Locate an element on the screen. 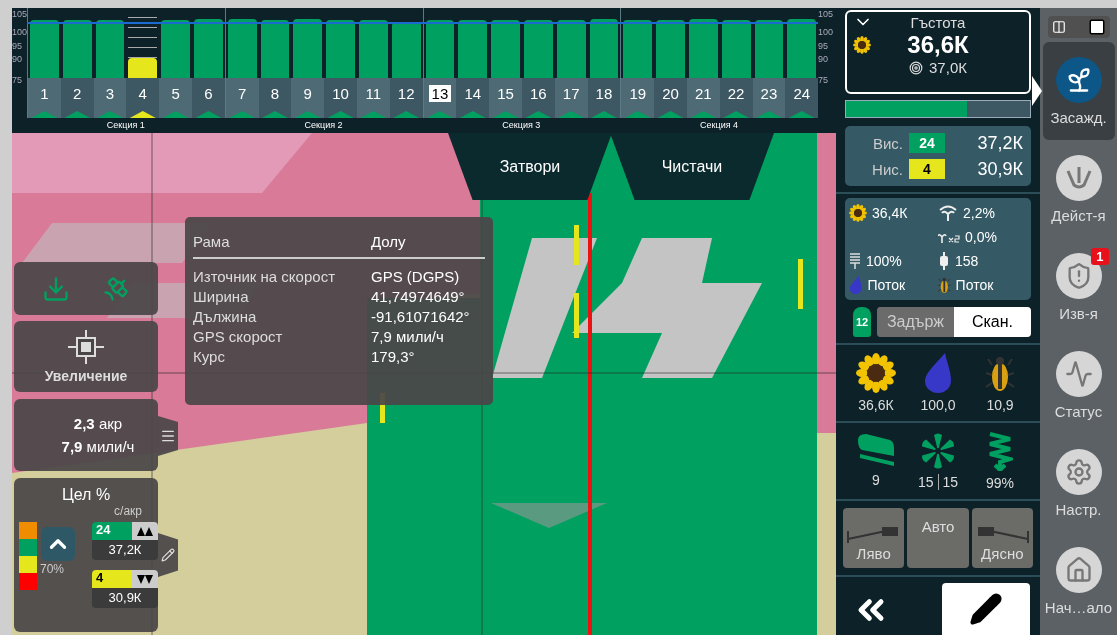  density-card: Гъстота 36,6К 37,0К is located at coordinates (938, 52).